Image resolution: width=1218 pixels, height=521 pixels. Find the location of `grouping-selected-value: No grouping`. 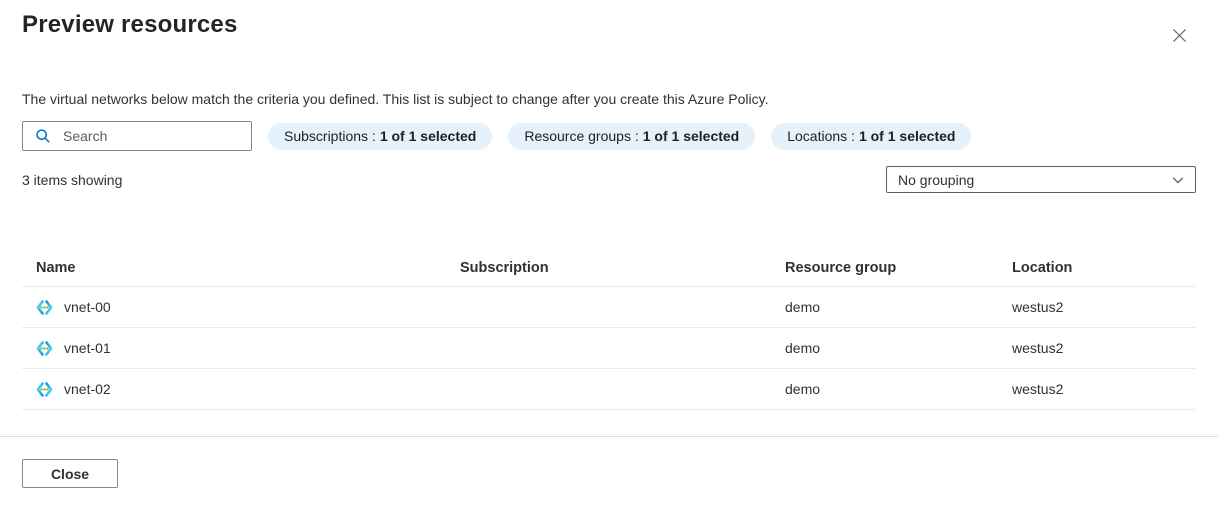

grouping-selected-value: No grouping is located at coordinates (936, 179).